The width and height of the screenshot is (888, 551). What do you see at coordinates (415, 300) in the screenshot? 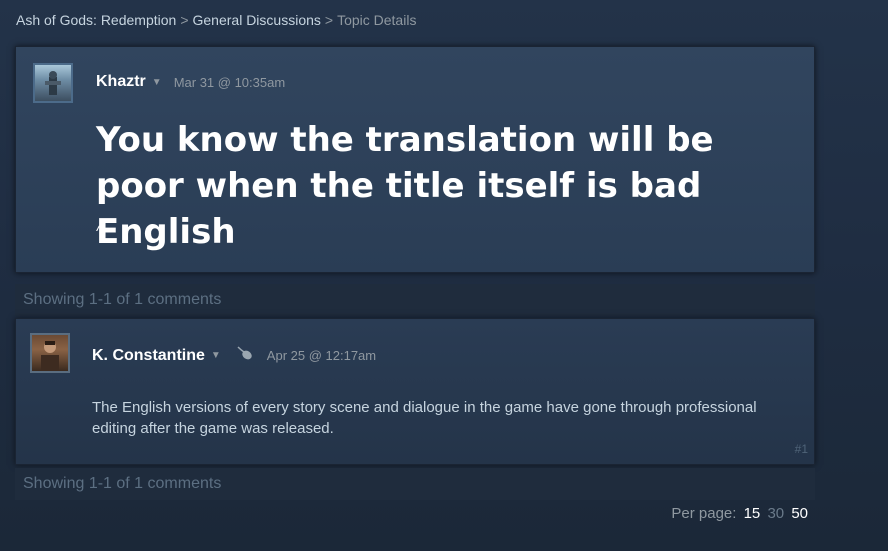
I see `comment-count-top: Showing 1-1 of 1 comments` at bounding box center [415, 300].